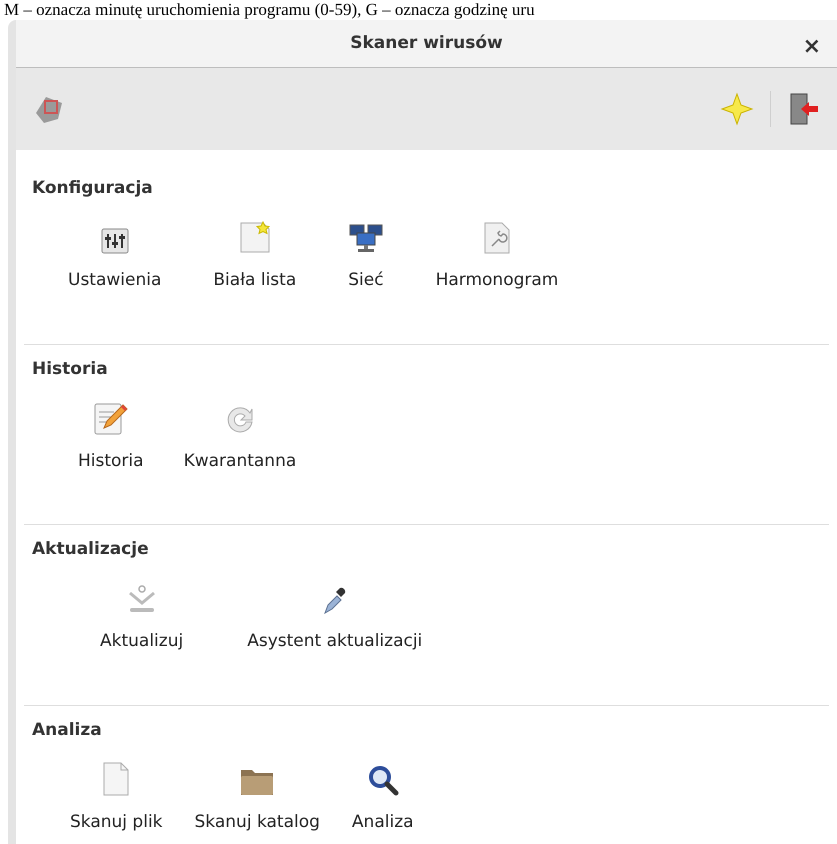 This screenshot has height=844, width=837. I want to click on network-icon, so click(365, 239).